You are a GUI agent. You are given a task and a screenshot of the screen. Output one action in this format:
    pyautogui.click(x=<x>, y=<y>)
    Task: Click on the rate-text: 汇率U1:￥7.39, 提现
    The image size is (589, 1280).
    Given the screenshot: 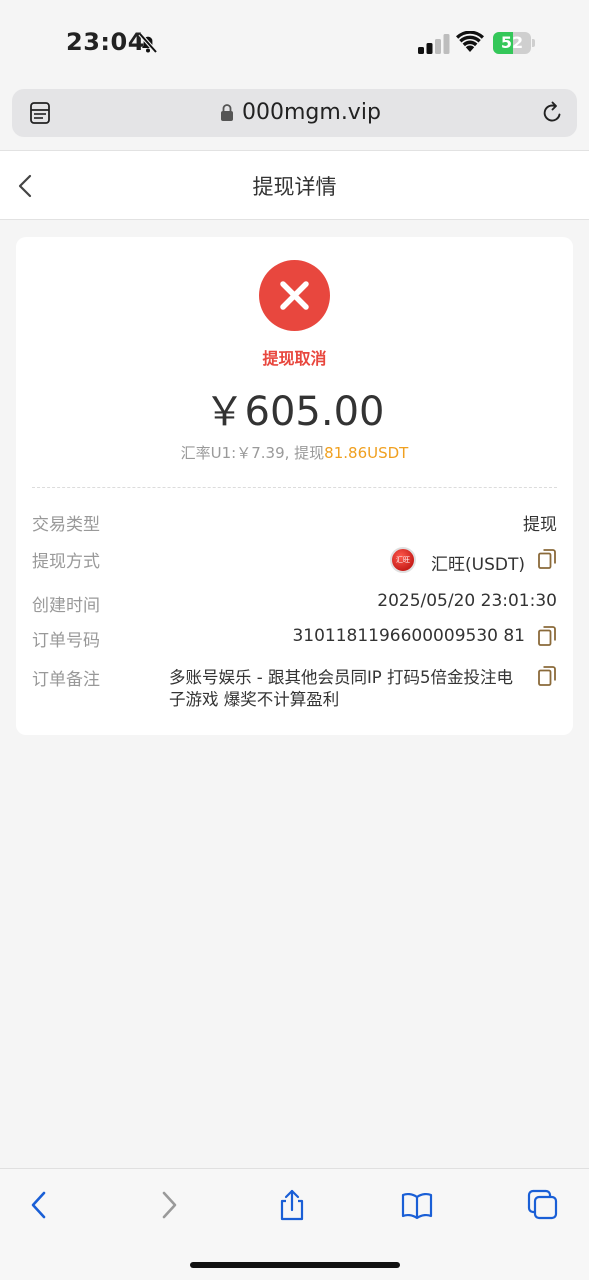 What is the action you would take?
    pyautogui.click(x=252, y=453)
    